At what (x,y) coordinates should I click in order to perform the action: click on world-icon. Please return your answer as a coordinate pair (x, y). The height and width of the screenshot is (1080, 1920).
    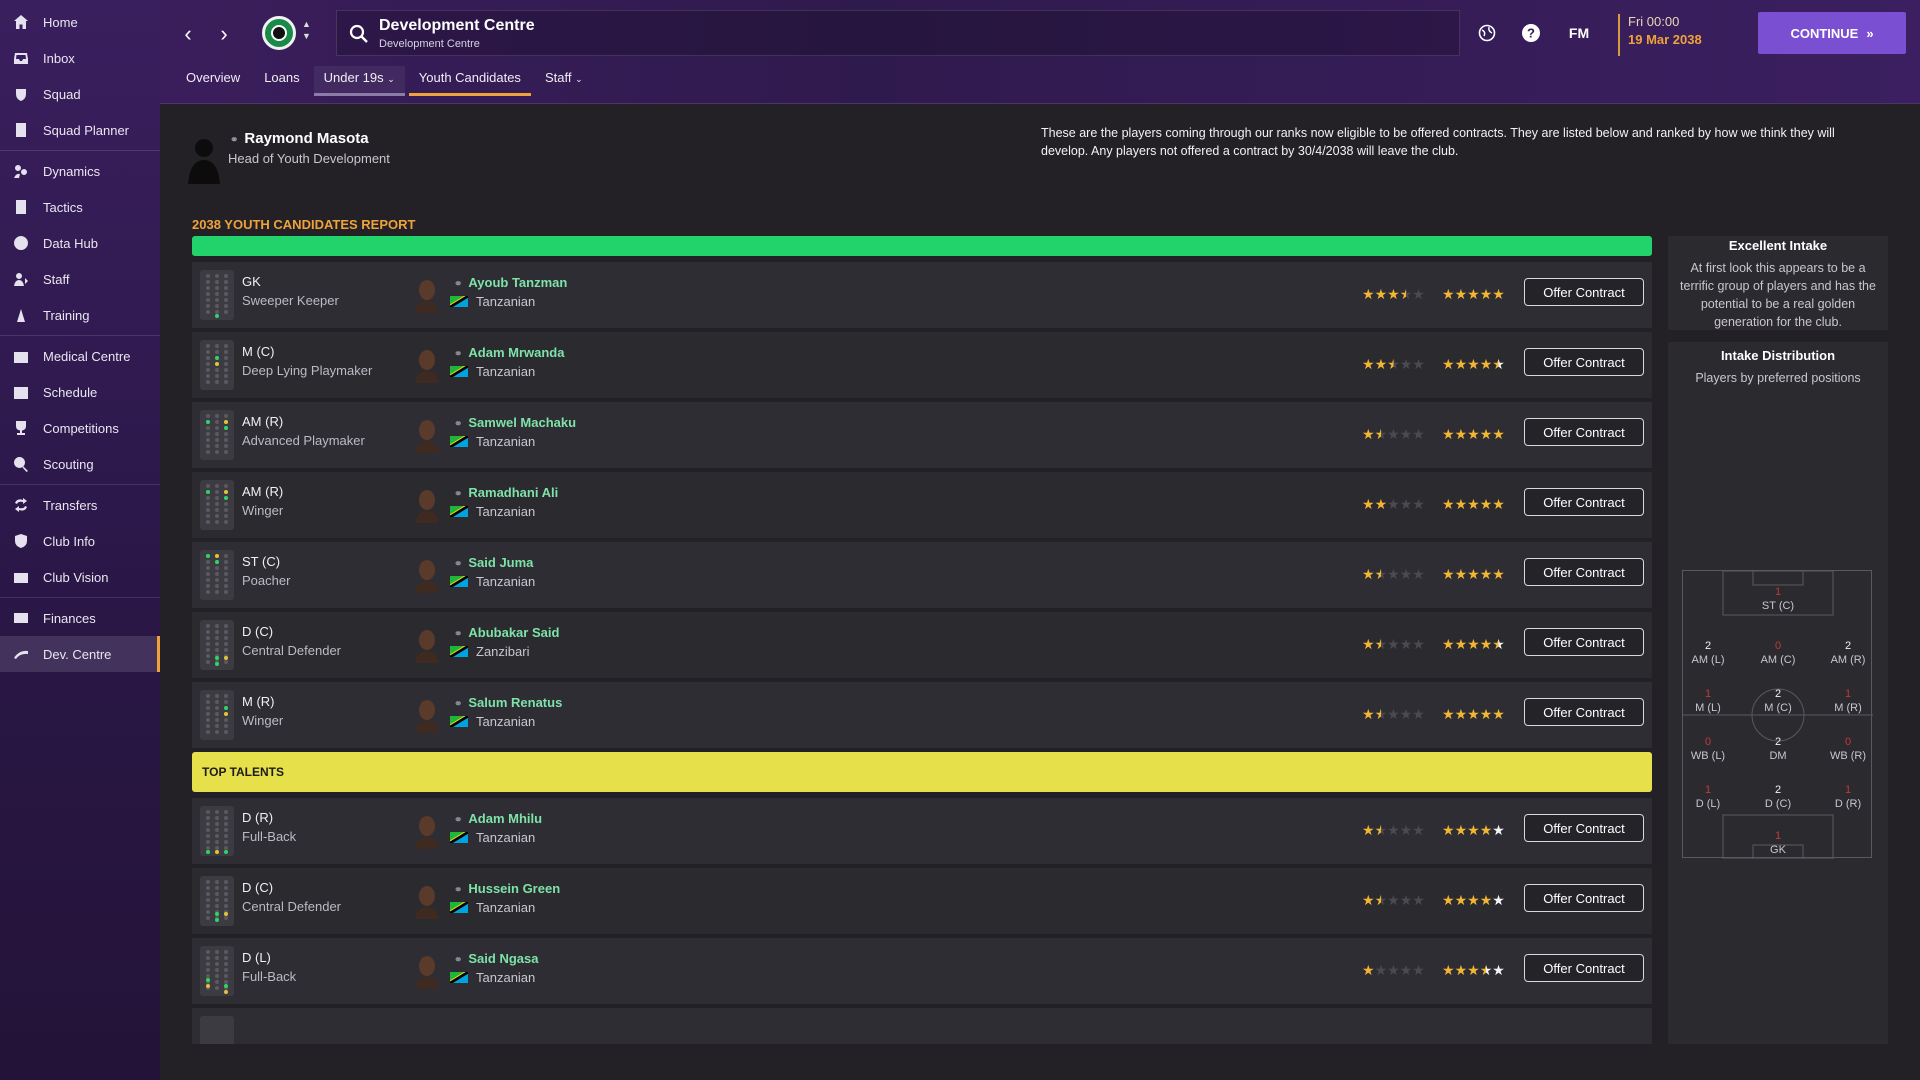
    Looking at the image, I should click on (1487, 33).